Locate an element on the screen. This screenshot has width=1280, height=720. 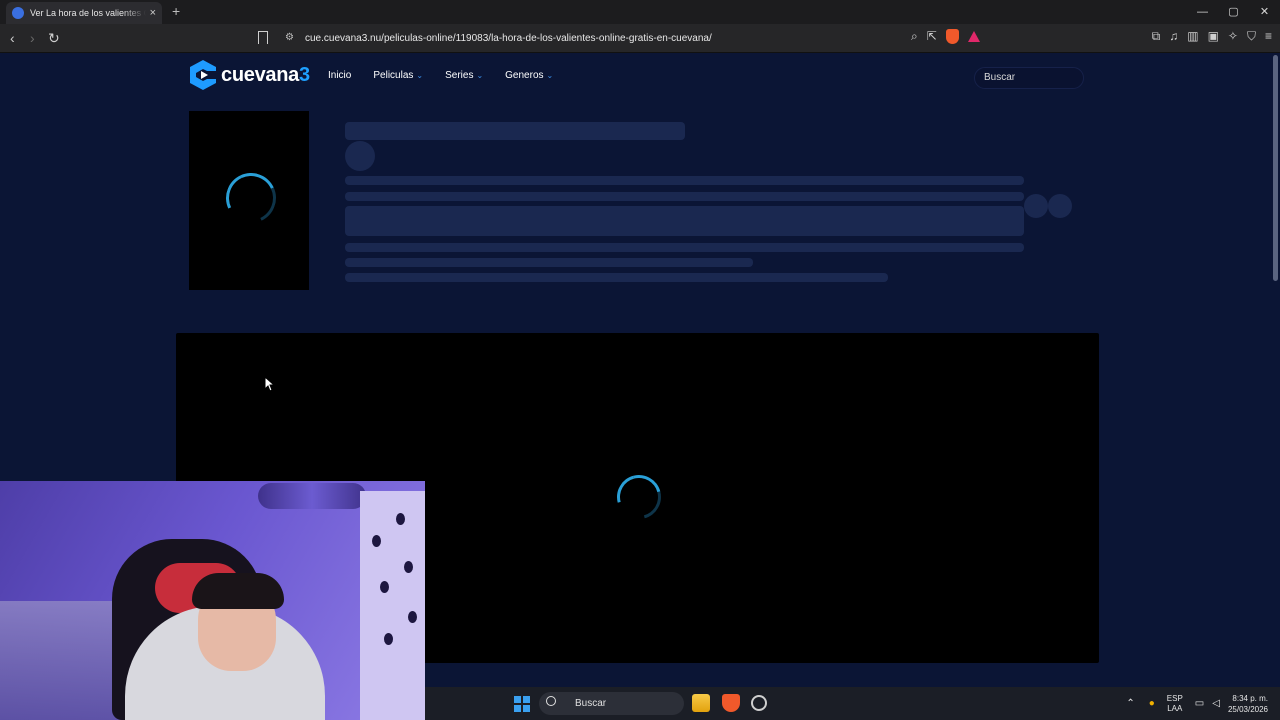
back-button: ‹ is located at coordinates (12, 38).